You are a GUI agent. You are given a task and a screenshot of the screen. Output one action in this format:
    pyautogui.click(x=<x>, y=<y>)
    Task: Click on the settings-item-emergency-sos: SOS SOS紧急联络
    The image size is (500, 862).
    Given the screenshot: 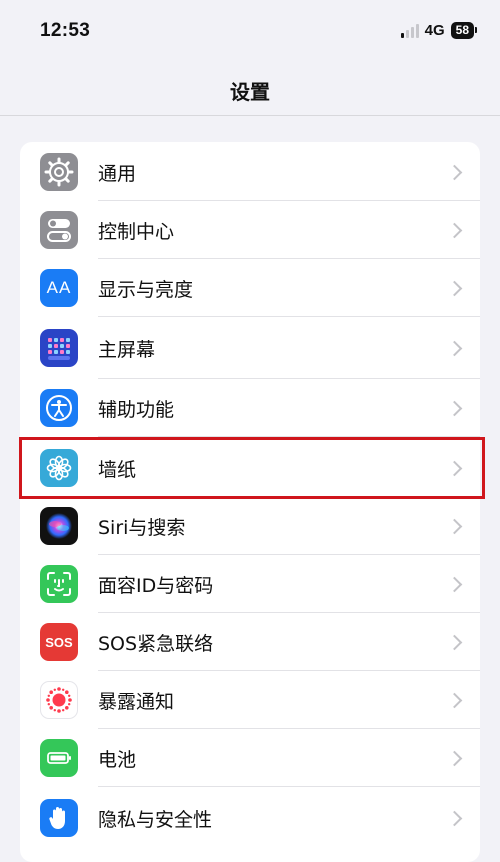 What is the action you would take?
    pyautogui.click(x=250, y=642)
    